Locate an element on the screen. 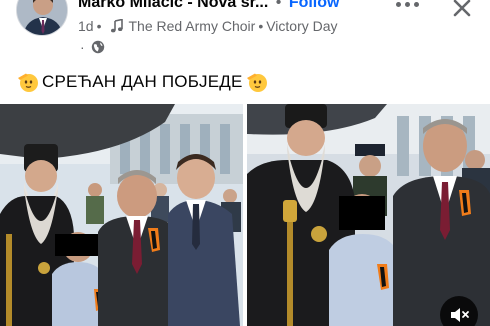  author-line: Marko Milacic - Nova sr... • Follow is located at coordinates (208, 6).